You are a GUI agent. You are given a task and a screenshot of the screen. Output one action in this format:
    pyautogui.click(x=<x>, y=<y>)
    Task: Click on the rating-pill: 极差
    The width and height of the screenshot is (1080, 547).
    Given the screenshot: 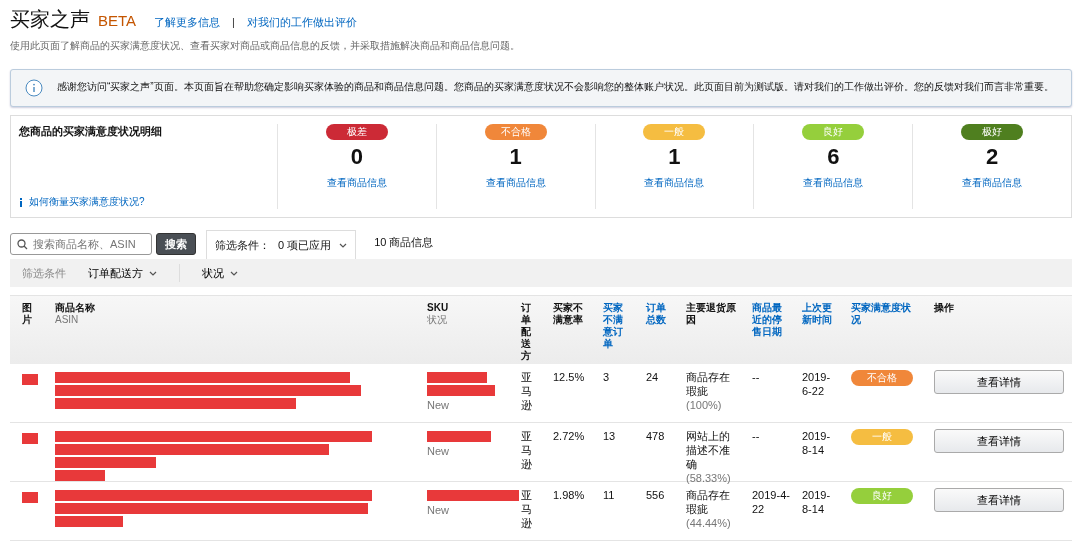 What is the action you would take?
    pyautogui.click(x=356, y=132)
    